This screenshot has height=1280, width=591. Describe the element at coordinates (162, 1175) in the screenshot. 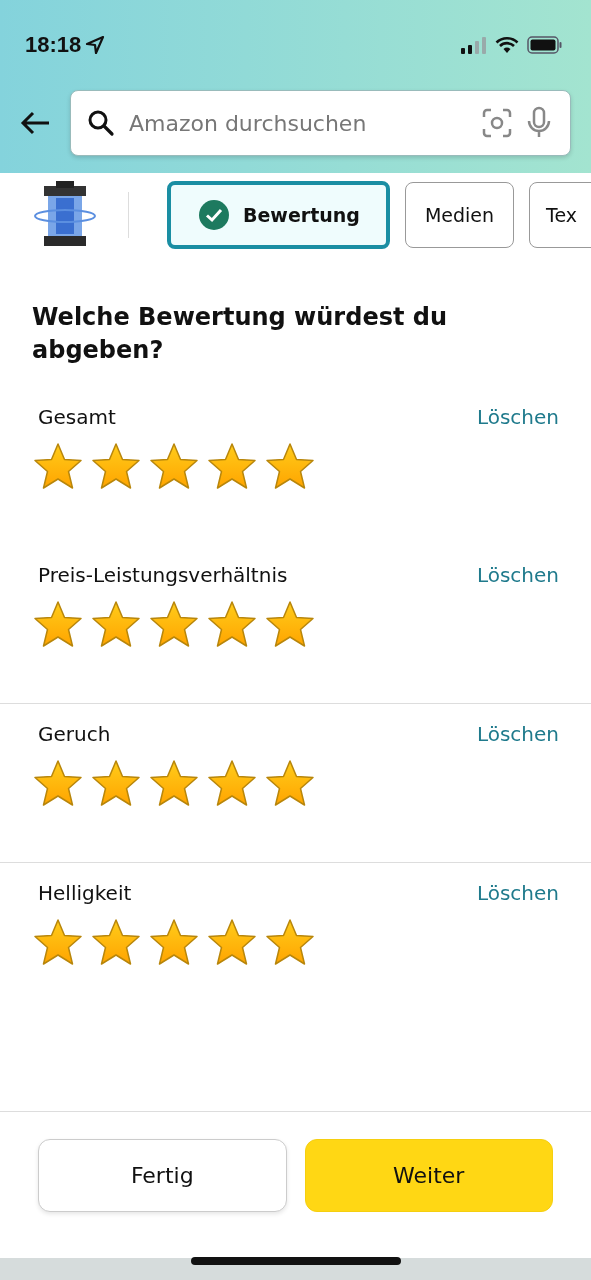

I see `done-button: Fertig` at that location.